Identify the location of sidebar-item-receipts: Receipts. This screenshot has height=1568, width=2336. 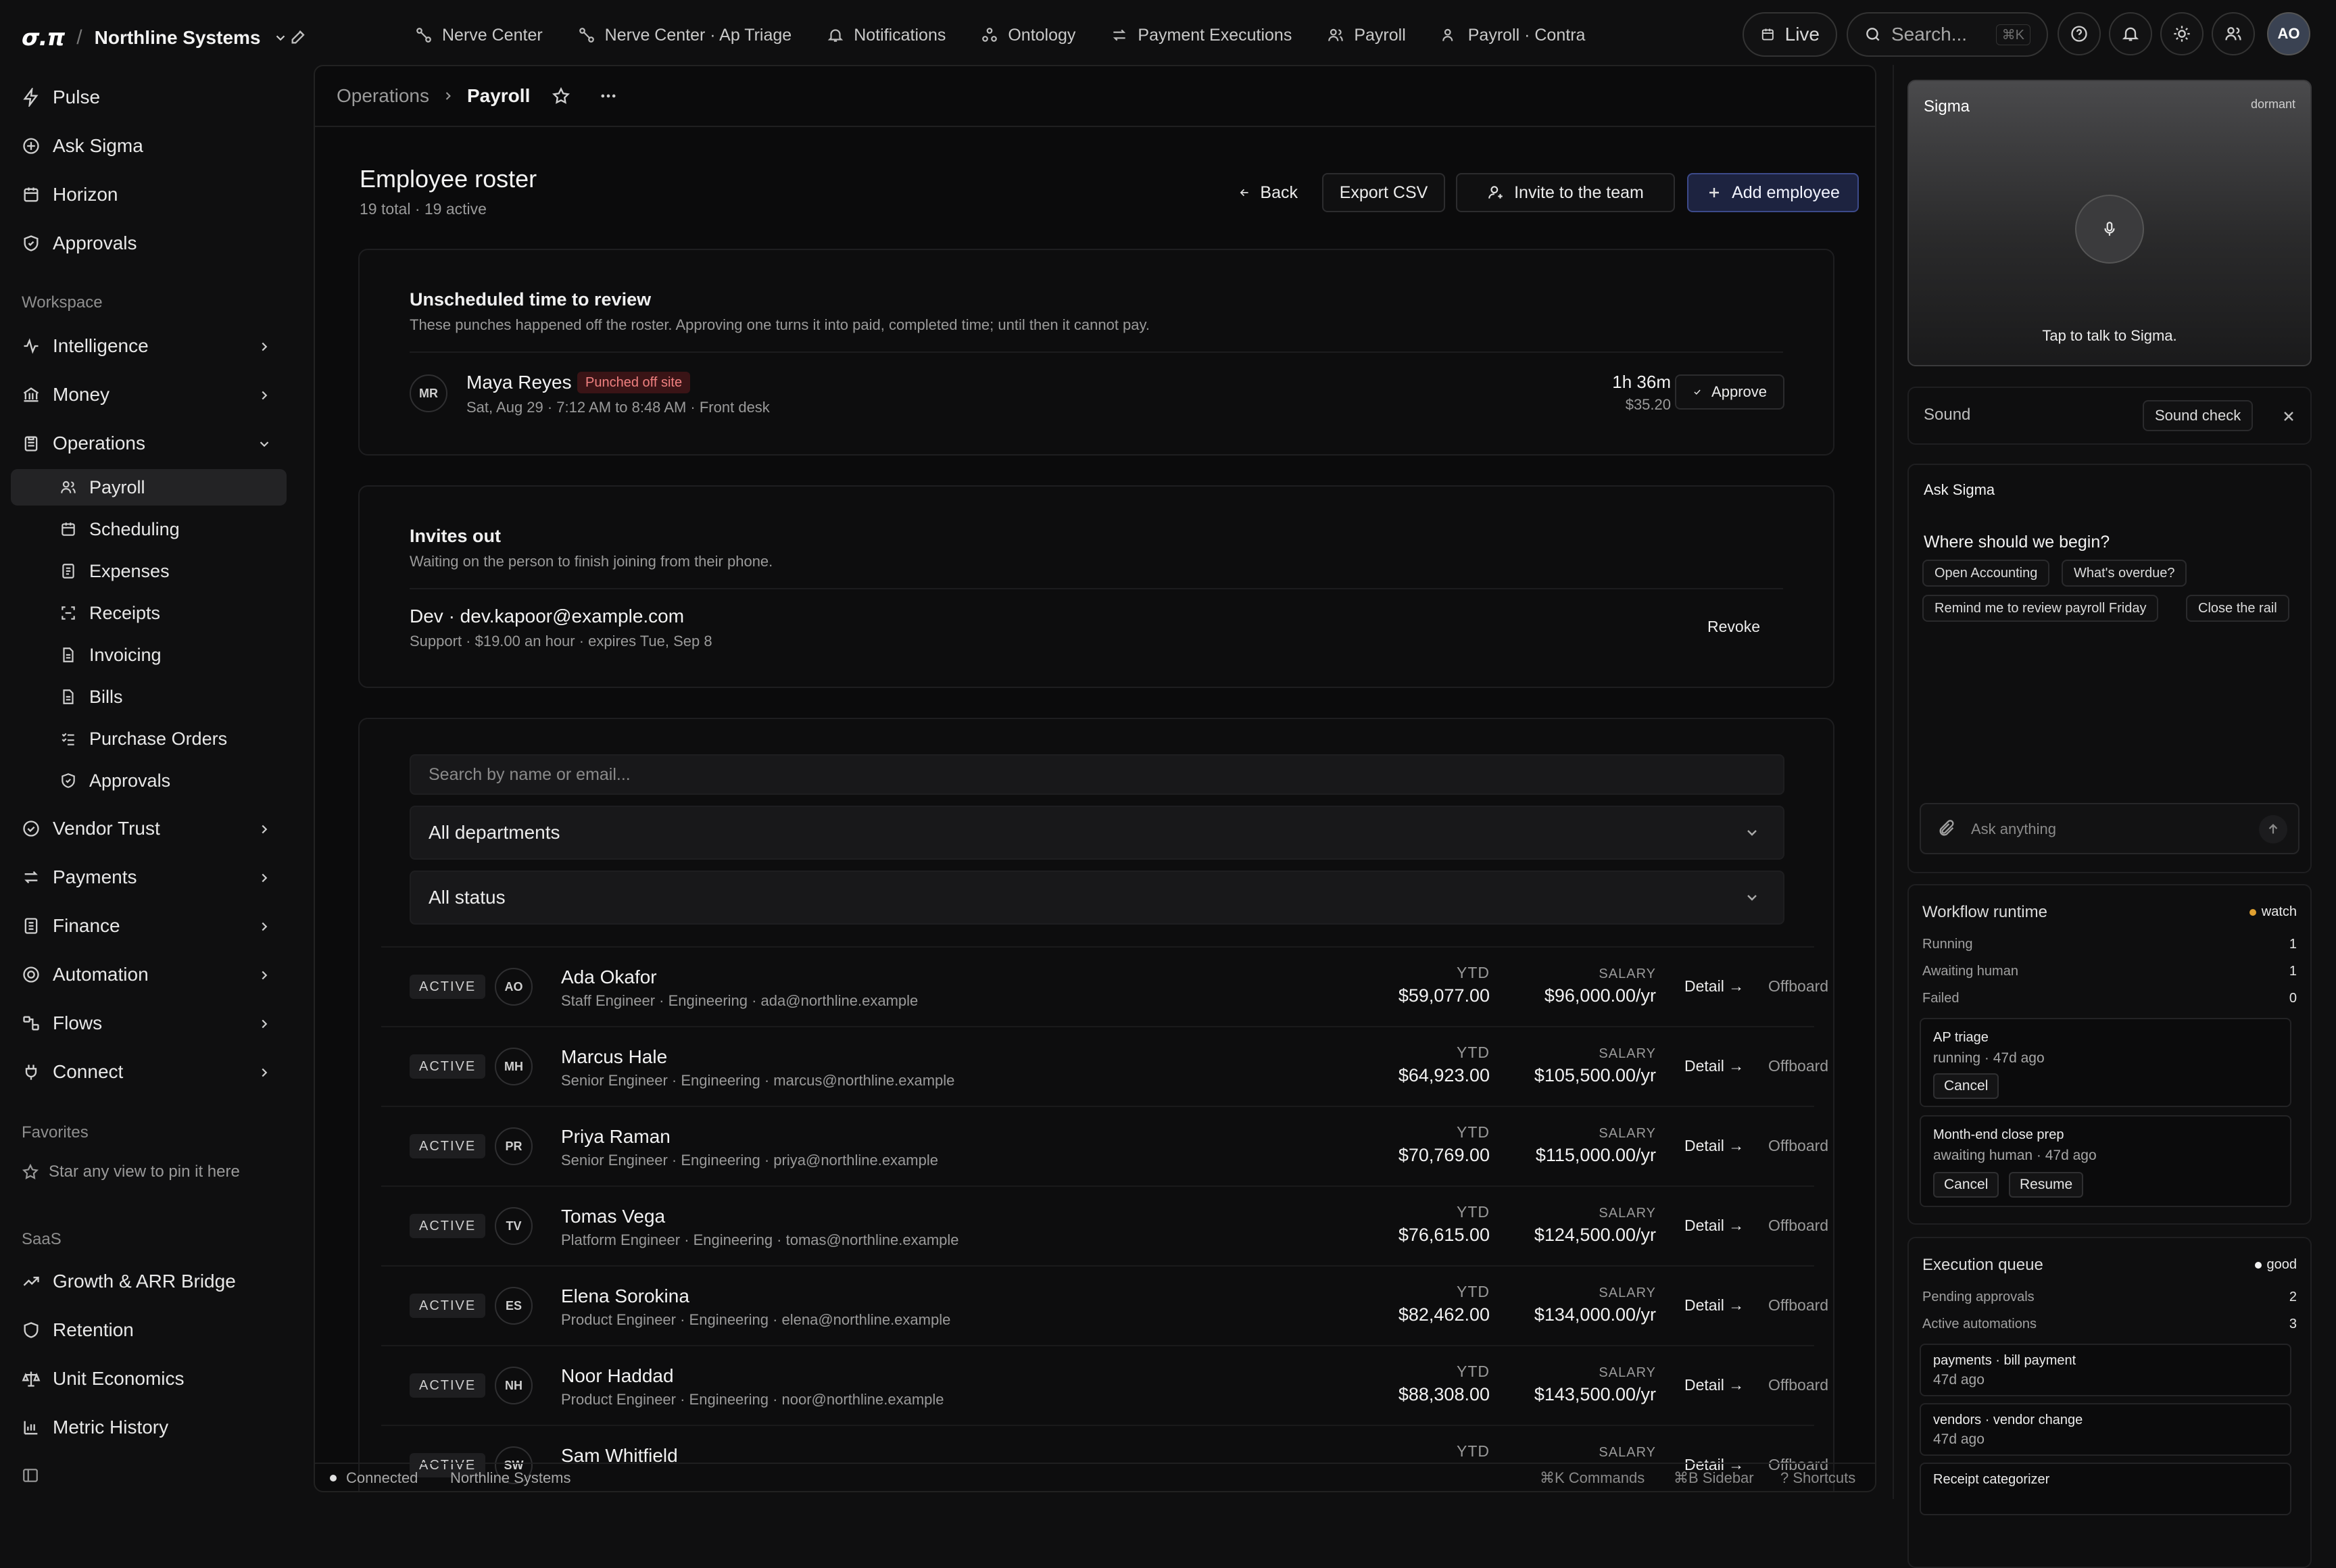
(149, 613).